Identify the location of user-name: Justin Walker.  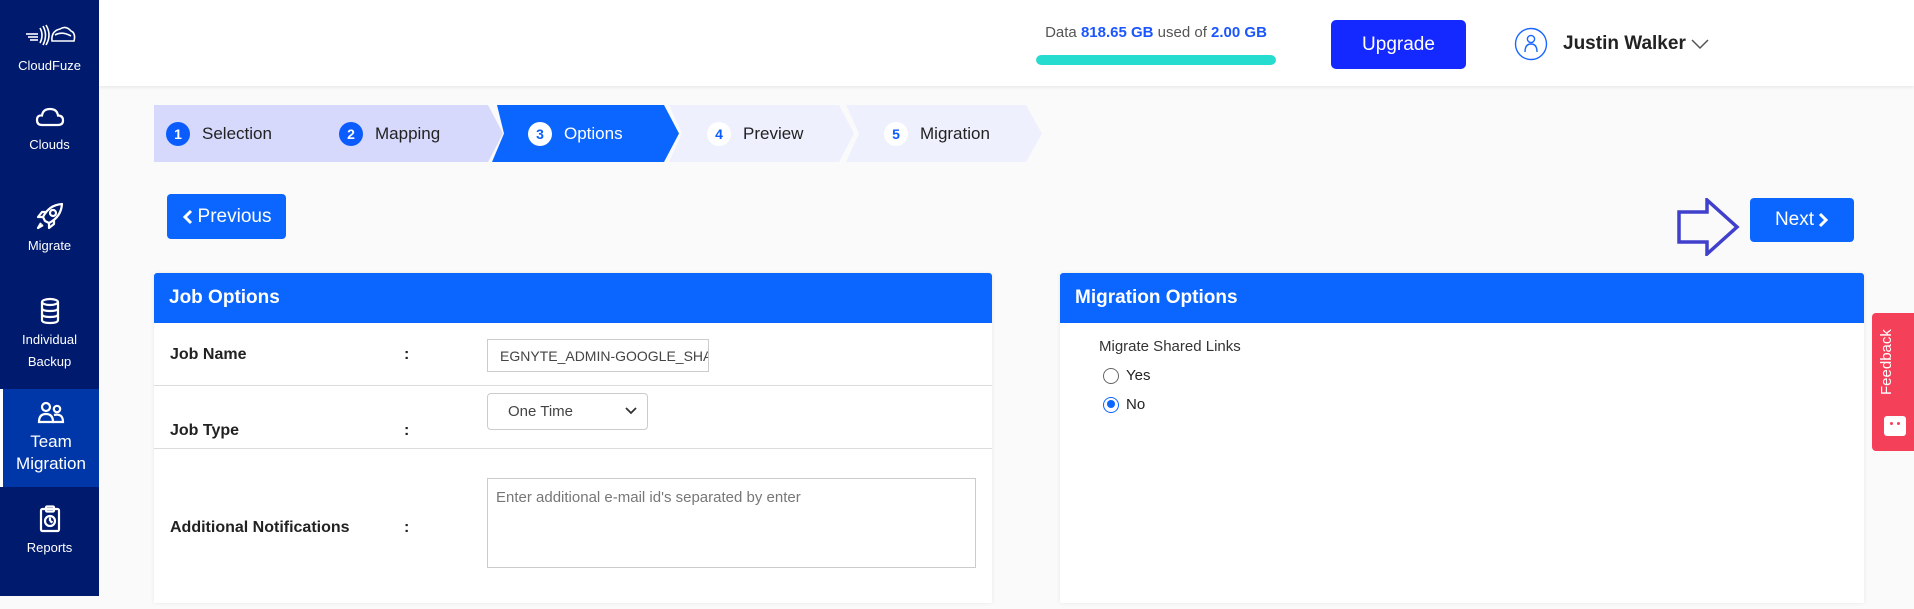
(1624, 43).